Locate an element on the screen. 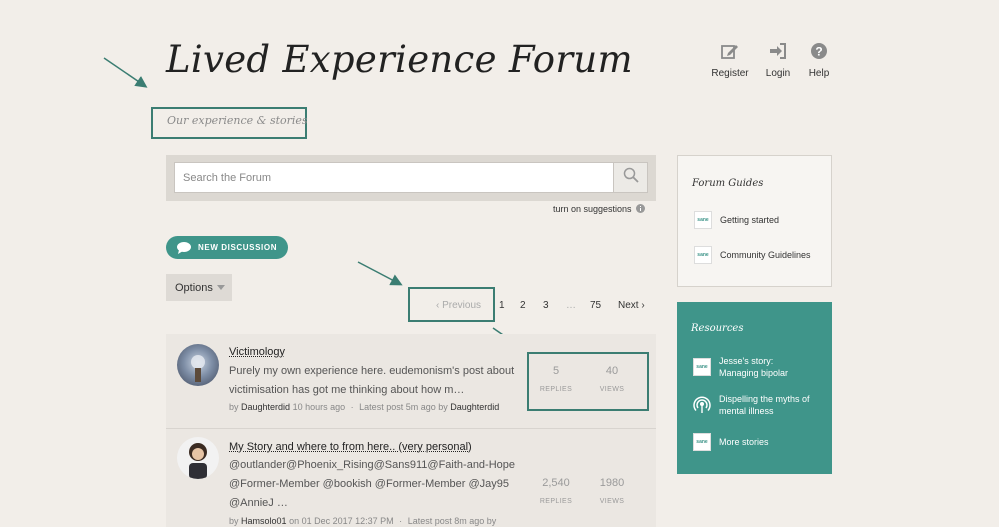 This screenshot has height=527, width=999. search-button is located at coordinates (630, 177).